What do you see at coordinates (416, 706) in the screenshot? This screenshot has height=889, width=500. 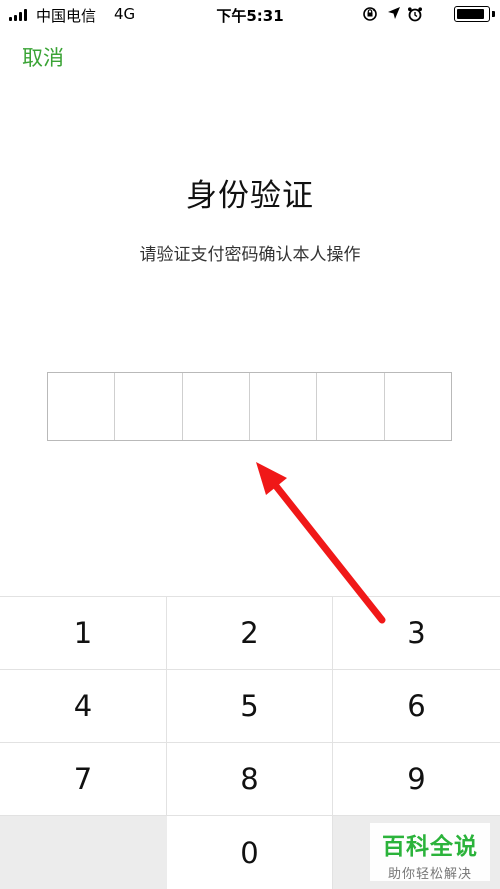 I see `key-6: 6` at bounding box center [416, 706].